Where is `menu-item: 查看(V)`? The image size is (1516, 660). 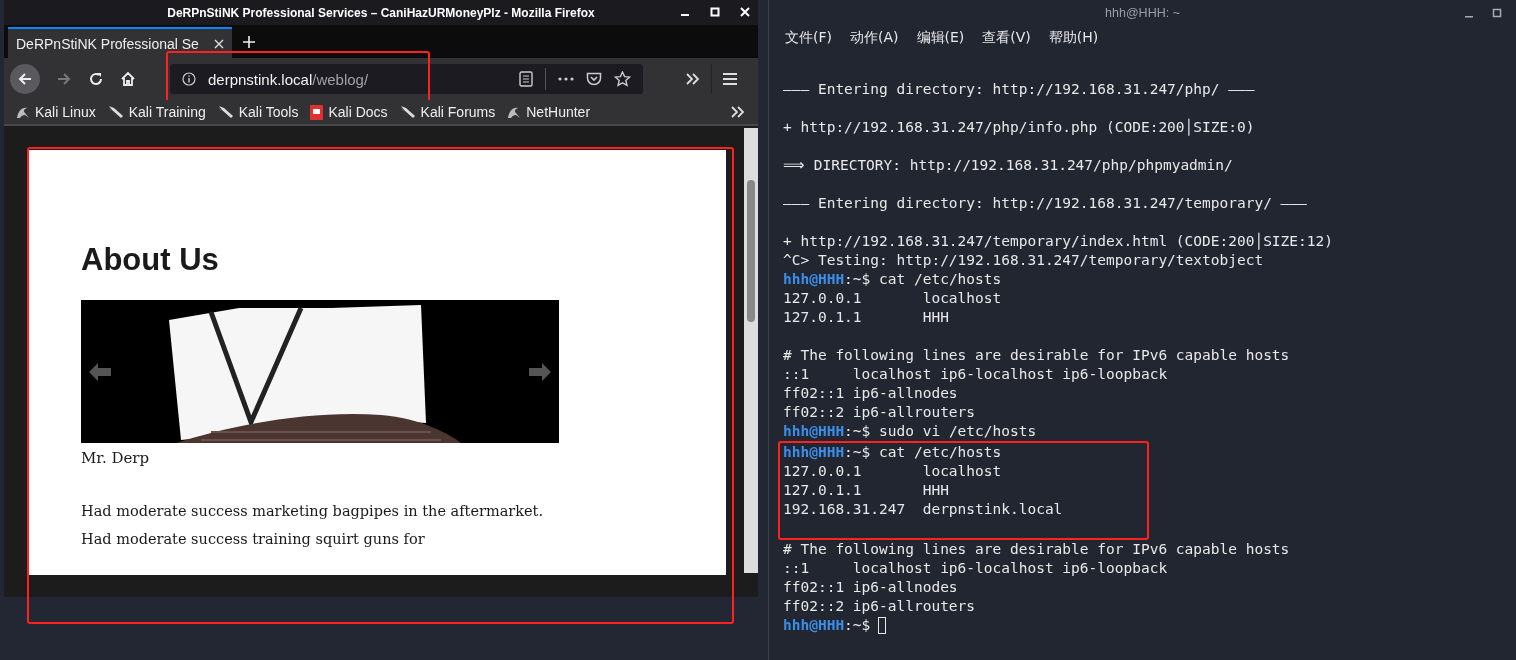 menu-item: 查看(V) is located at coordinates (1006, 45).